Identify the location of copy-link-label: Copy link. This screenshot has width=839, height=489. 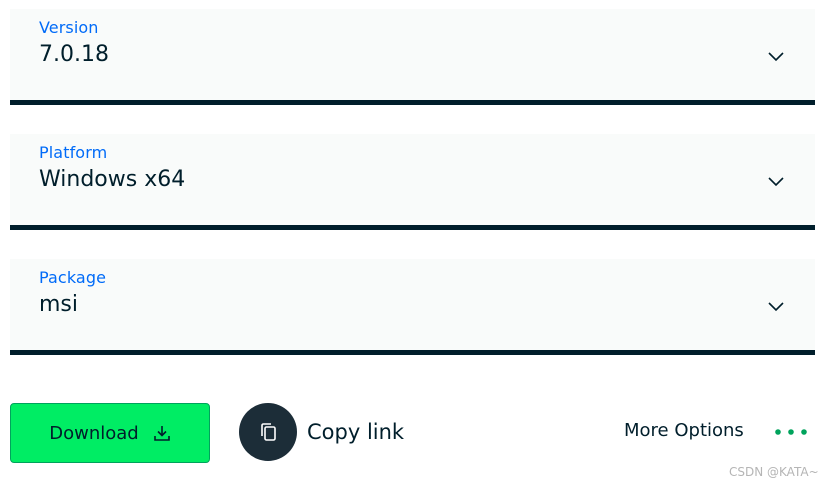
(356, 432).